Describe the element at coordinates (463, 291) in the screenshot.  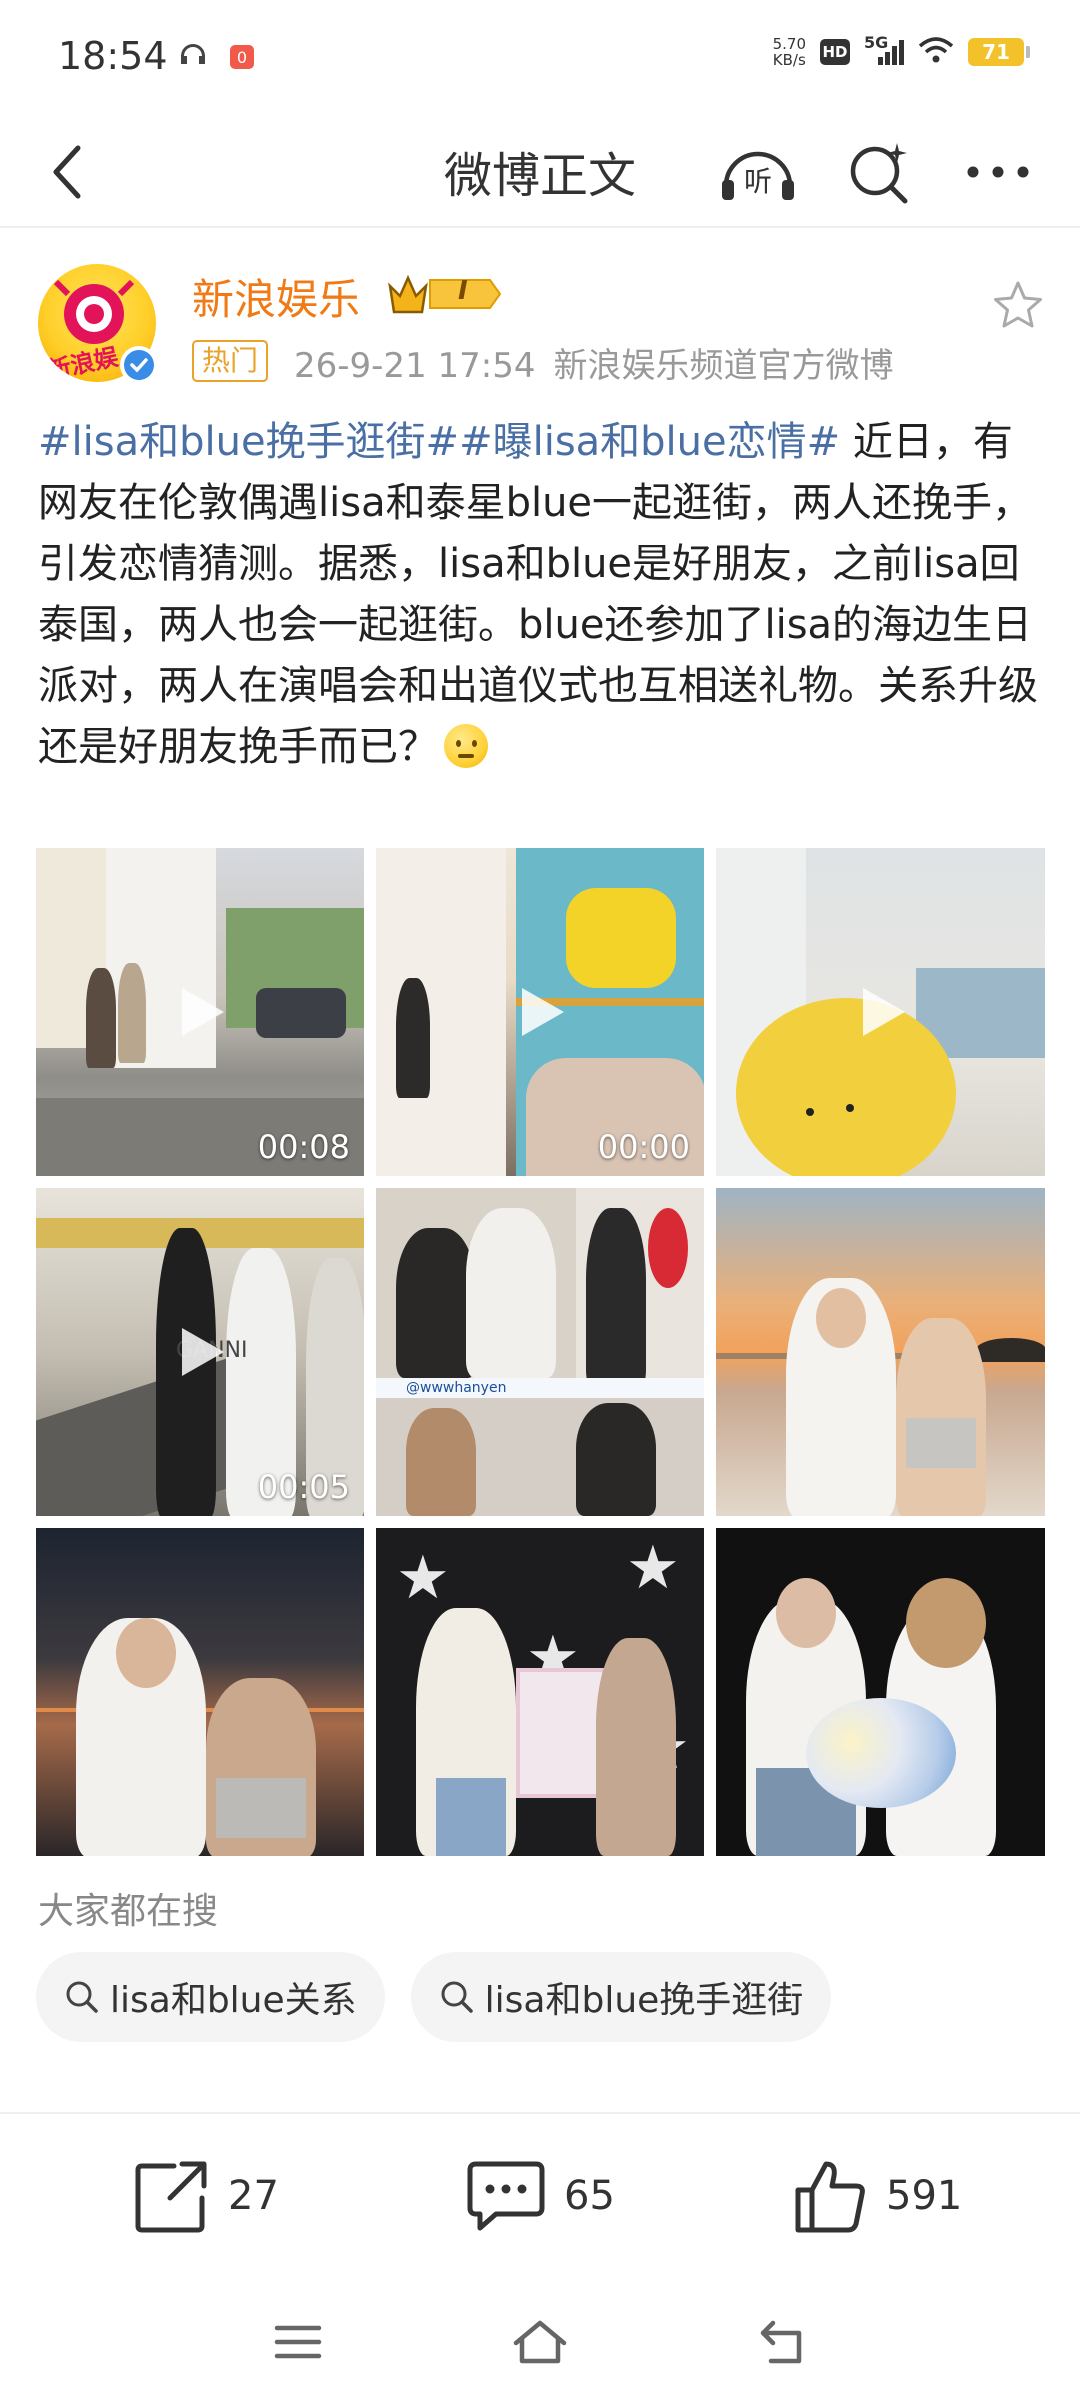
I see `level-label: I` at that location.